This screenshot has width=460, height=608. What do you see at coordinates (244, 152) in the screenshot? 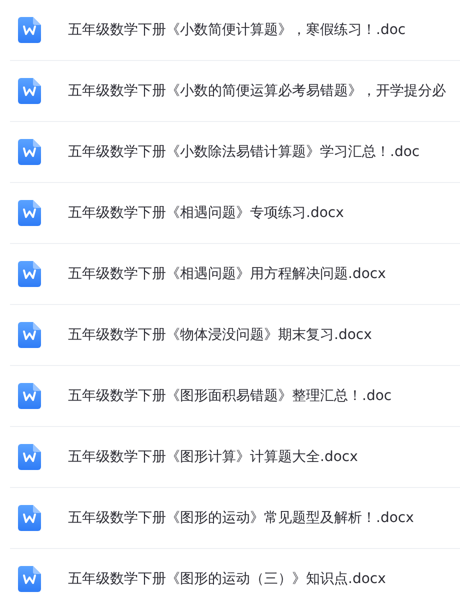
I see `file-name: 五年级数学下册《小数除法易错计算题》学习汇总！.doc` at bounding box center [244, 152].